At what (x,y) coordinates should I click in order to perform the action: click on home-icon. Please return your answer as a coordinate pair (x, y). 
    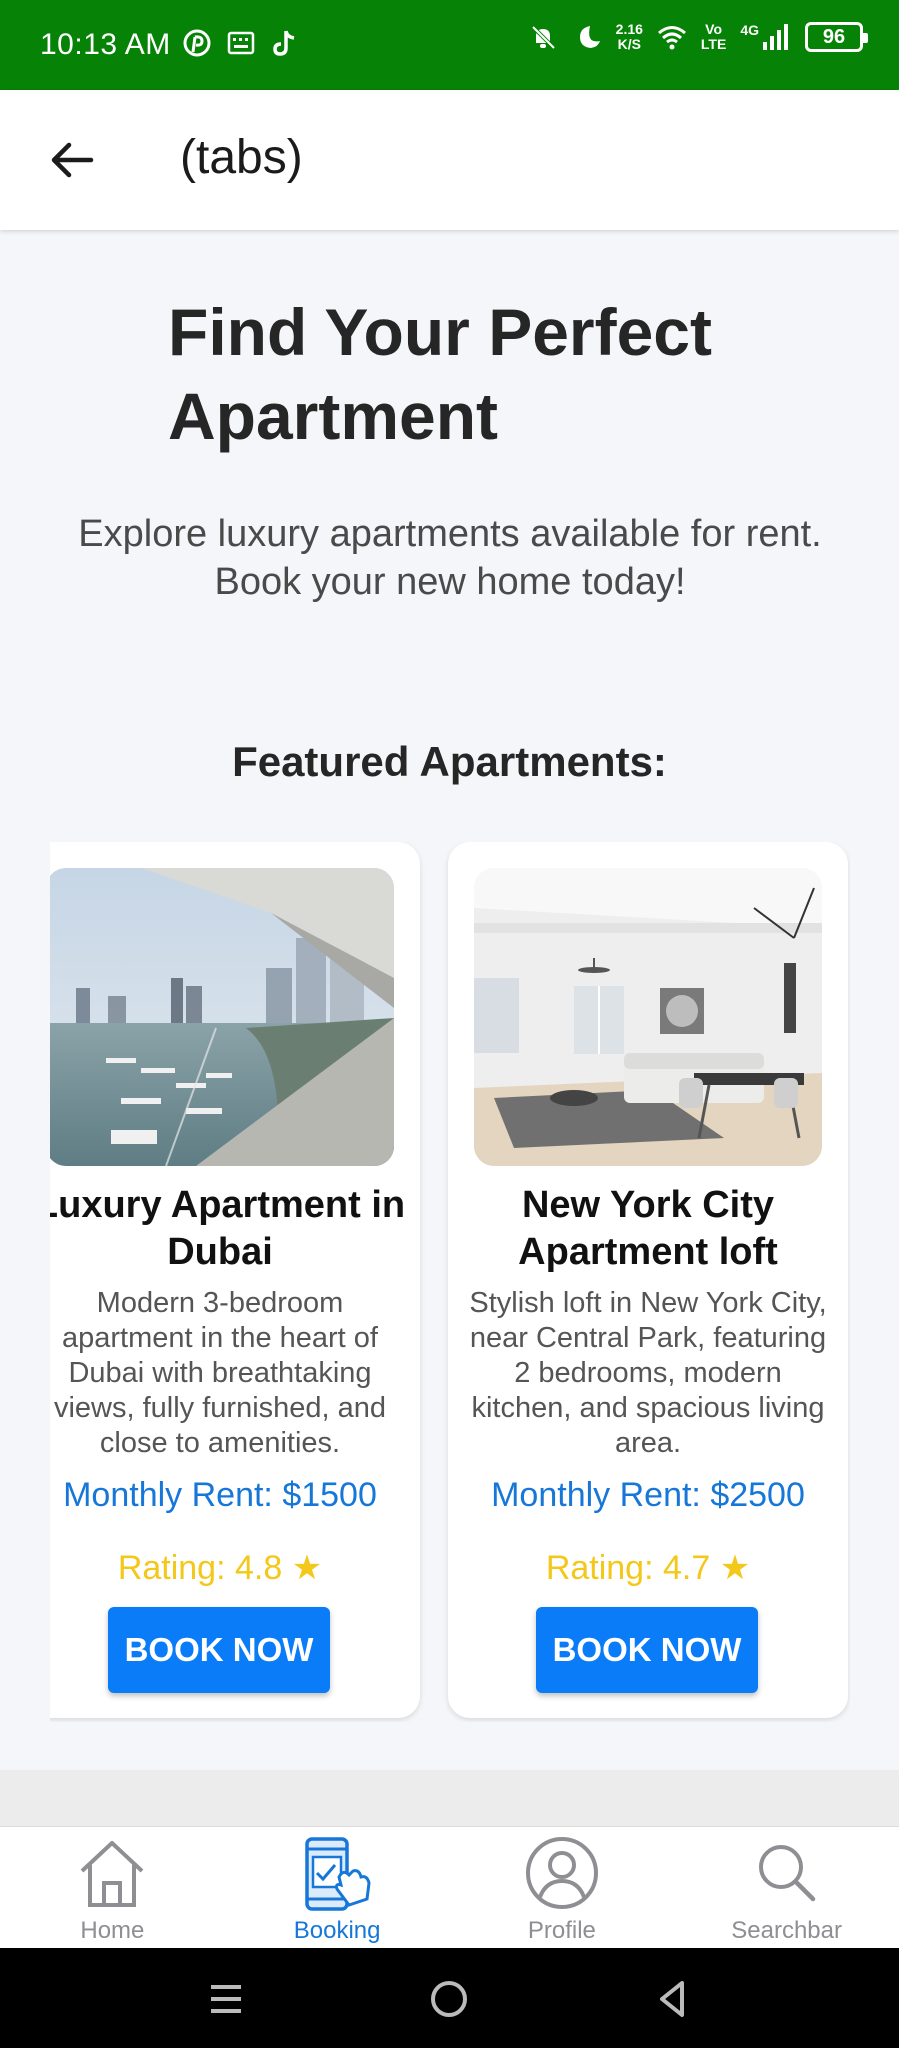
    Looking at the image, I should click on (112, 1874).